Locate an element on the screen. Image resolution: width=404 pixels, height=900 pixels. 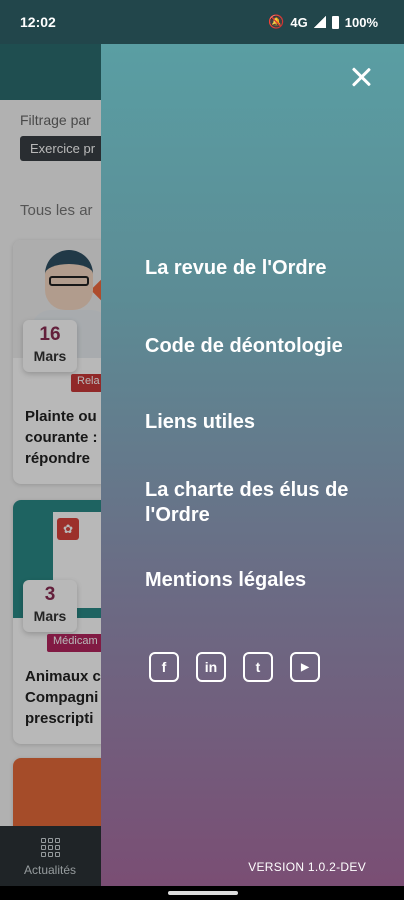
menu-item-revue: La revue de l'Ordre is located at coordinates (260, 268).